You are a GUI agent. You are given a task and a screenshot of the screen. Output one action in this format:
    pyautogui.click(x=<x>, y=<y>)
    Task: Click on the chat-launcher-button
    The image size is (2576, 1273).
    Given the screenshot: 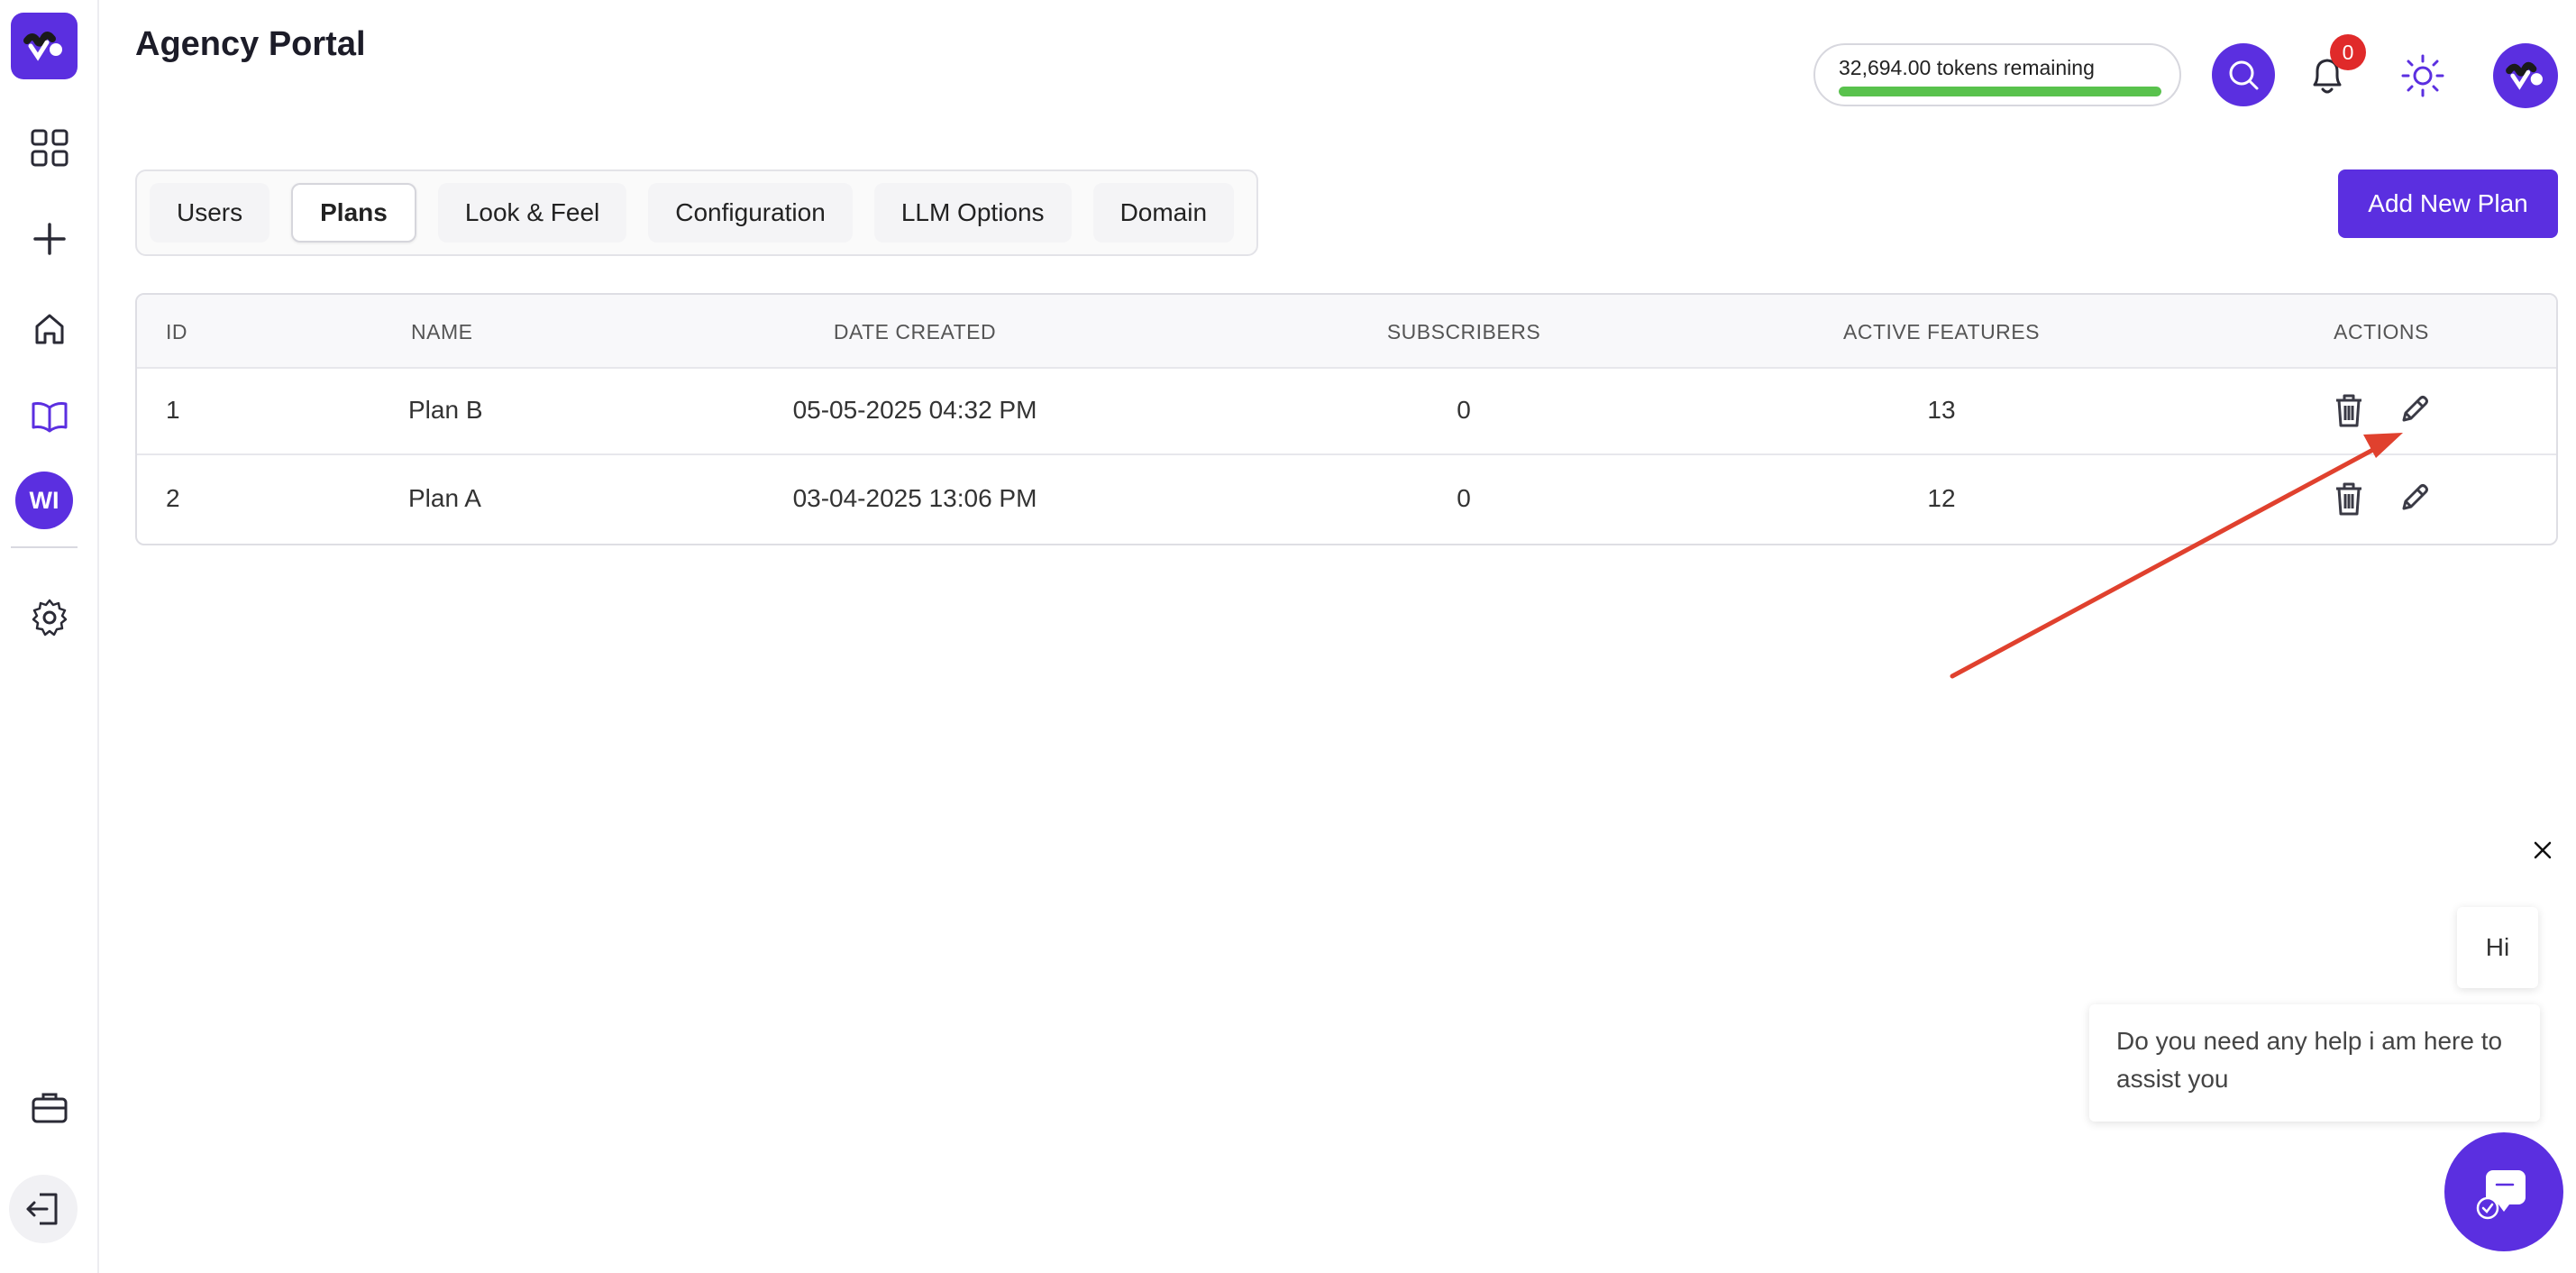 What is the action you would take?
    pyautogui.click(x=2503, y=1191)
    